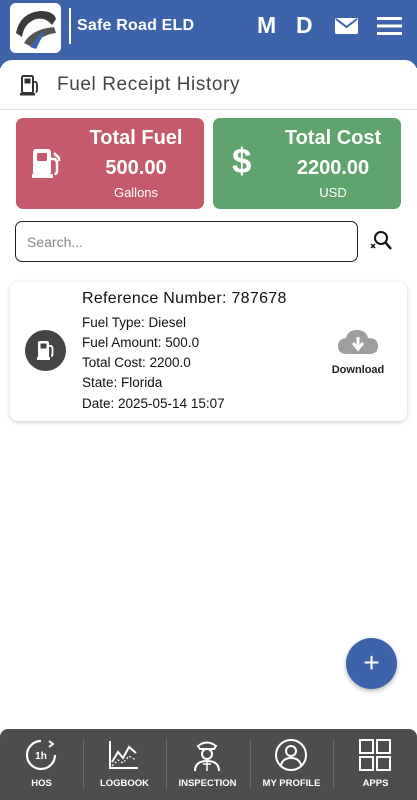 This screenshot has width=417, height=800. I want to click on reference-label: Reference Number:, so click(154, 298).